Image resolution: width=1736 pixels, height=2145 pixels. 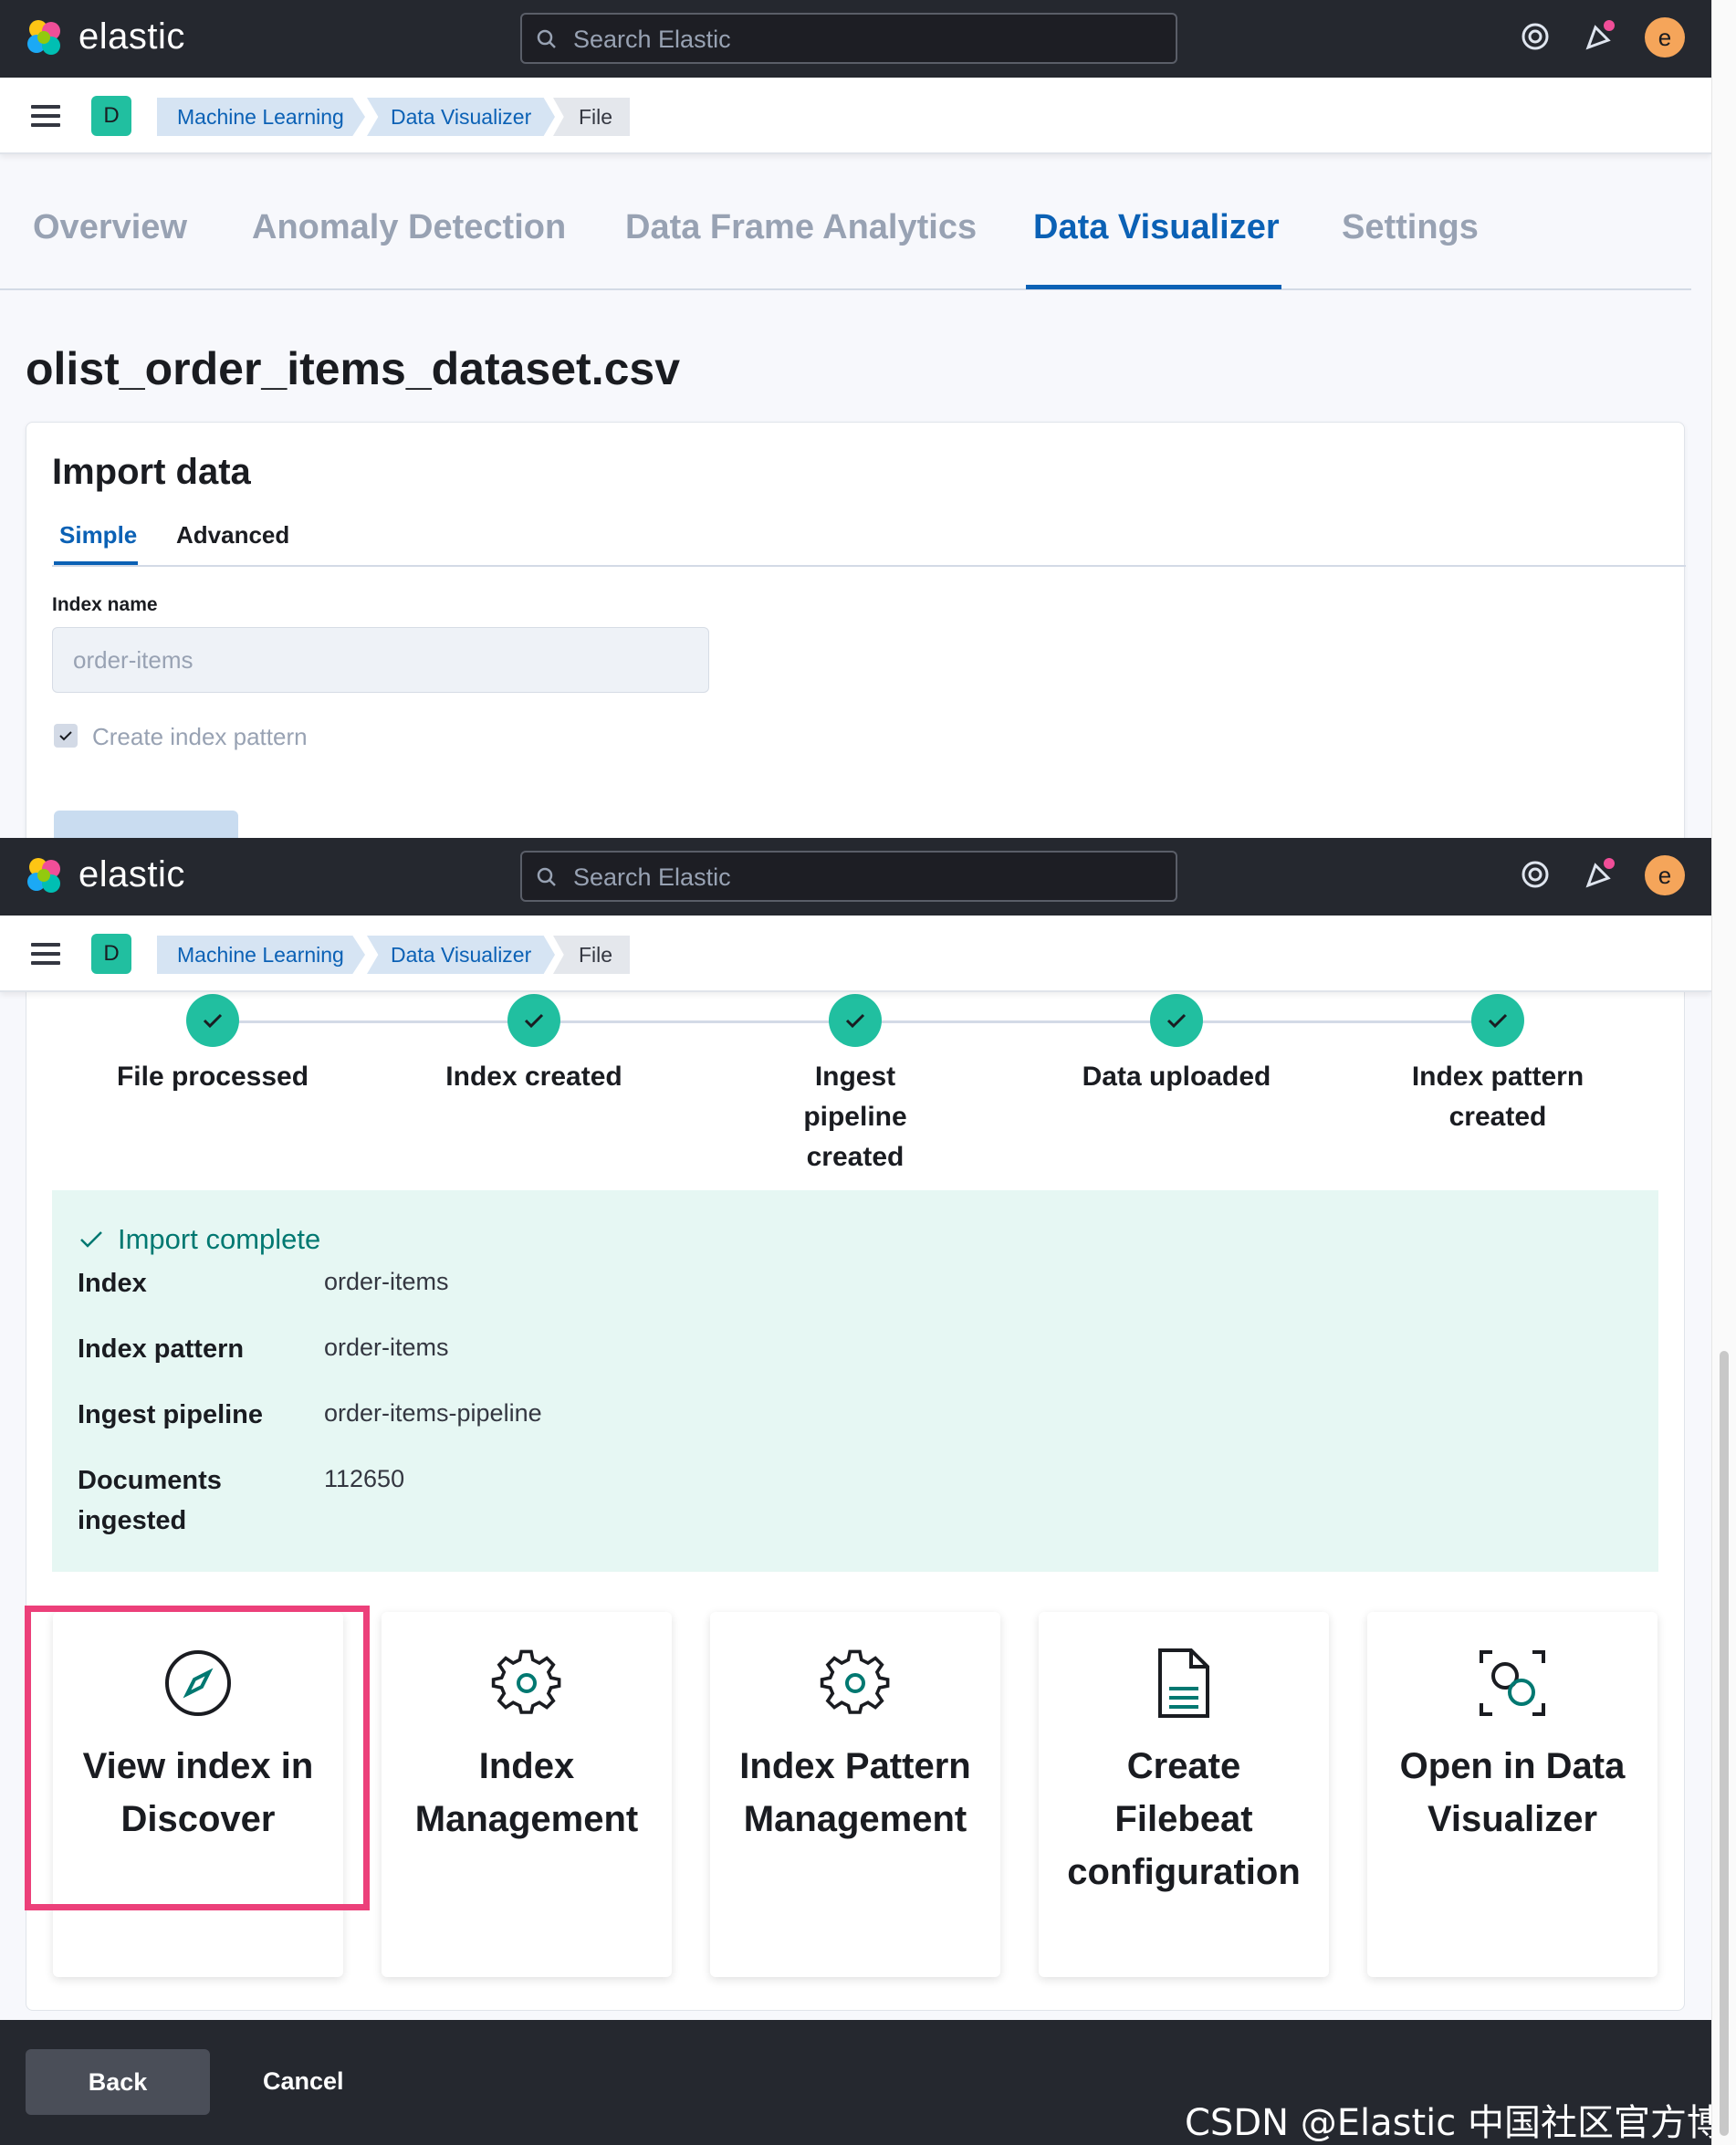 I want to click on callout-title: Import complete, so click(x=219, y=1239).